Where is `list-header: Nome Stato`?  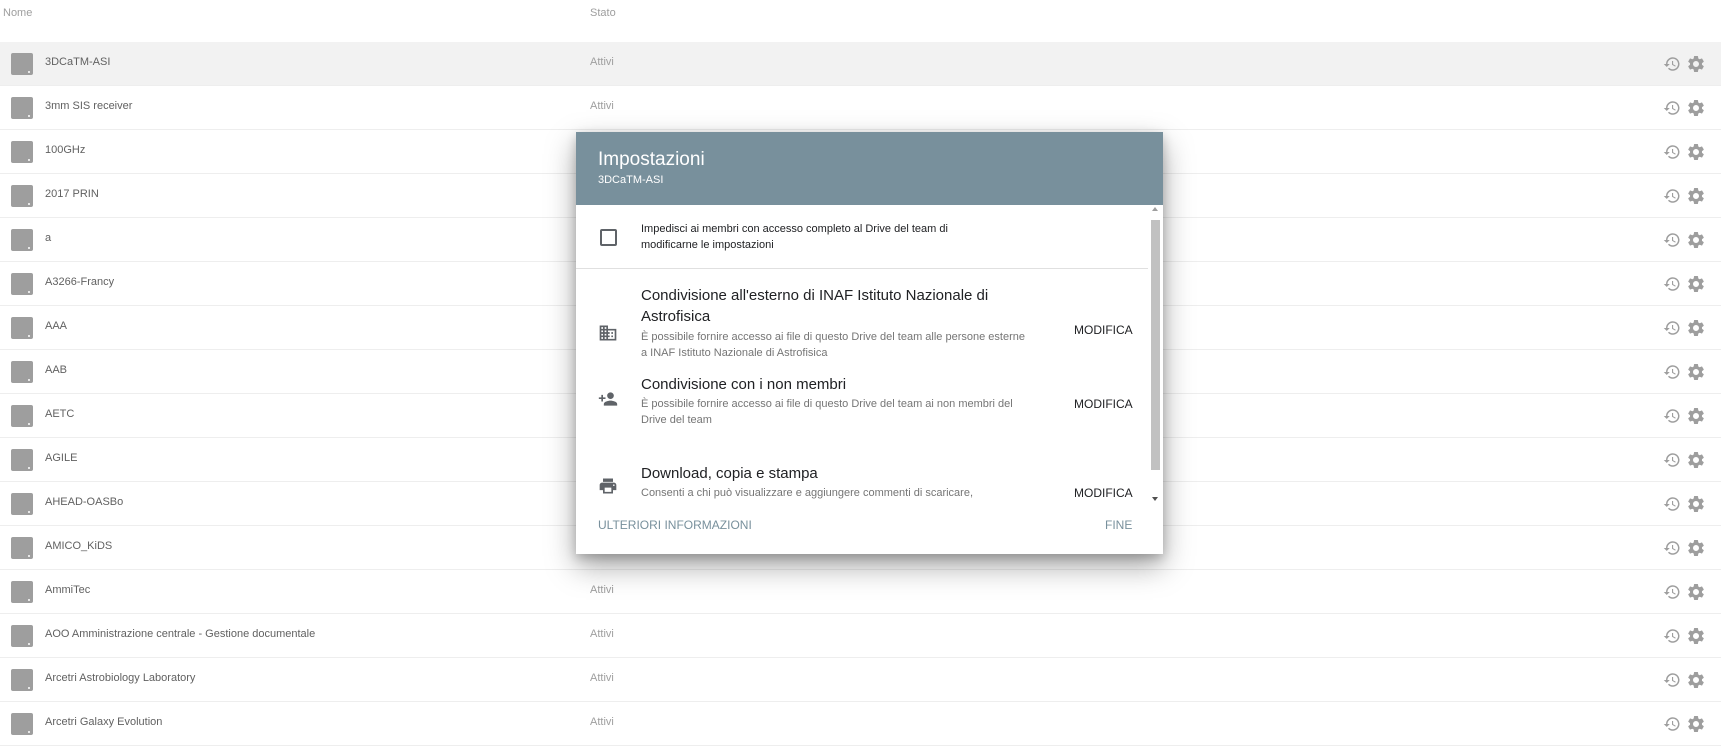 list-header: Nome Stato is located at coordinates (860, 14).